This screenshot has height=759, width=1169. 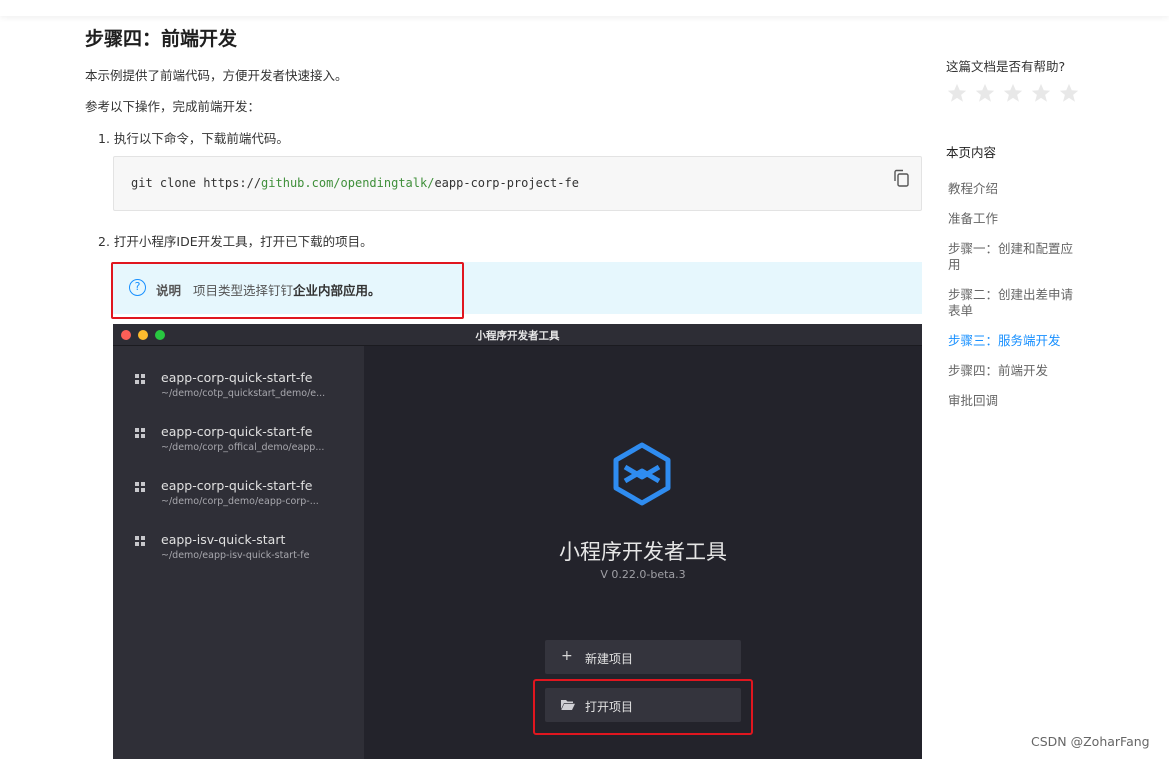 What do you see at coordinates (235, 241) in the screenshot?
I see `step-2-text: 2. 打开小程序IDE开发工具，打开已下载的项目。` at bounding box center [235, 241].